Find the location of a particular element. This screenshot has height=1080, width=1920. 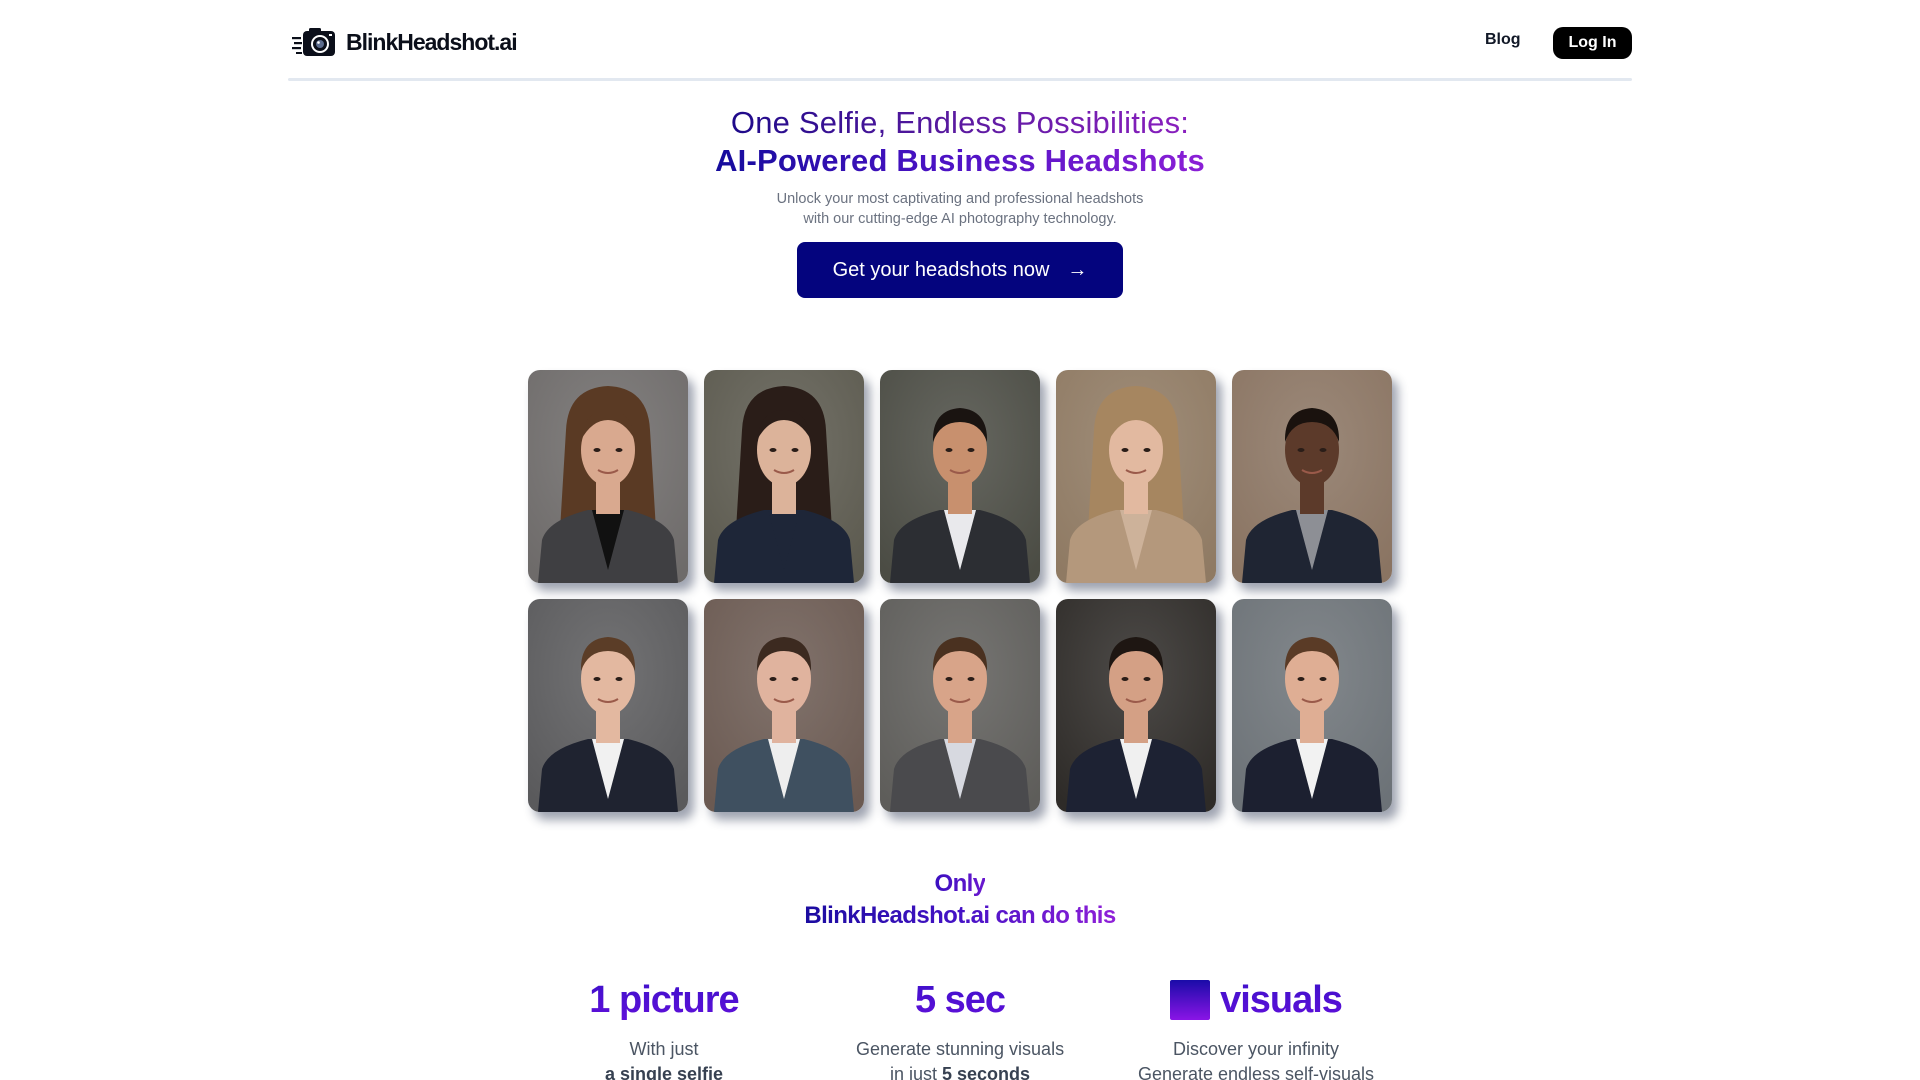

top-navbar: BlinkHeadshot.ai Blog Log In is located at coordinates (960, 40).